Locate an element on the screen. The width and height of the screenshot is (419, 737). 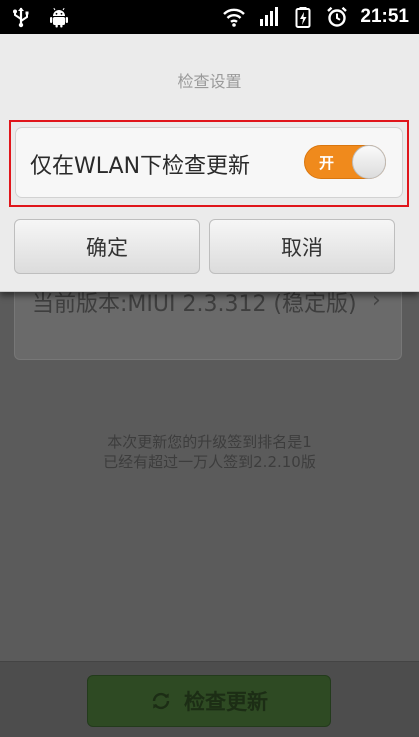
check-update-button: 检查更新 is located at coordinates (209, 701).